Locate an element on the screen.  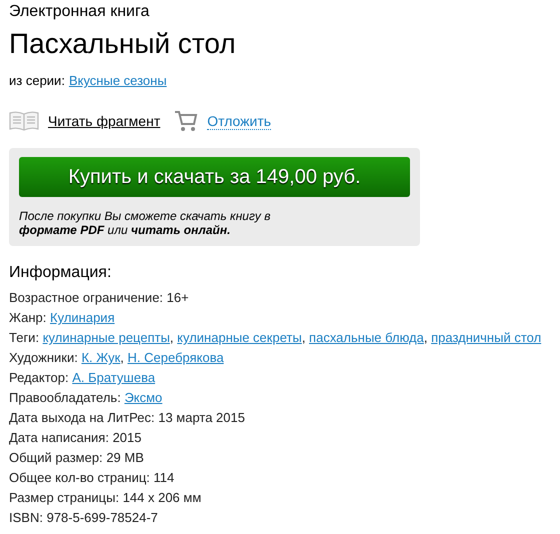
info-heading: Информация: is located at coordinates (60, 273).